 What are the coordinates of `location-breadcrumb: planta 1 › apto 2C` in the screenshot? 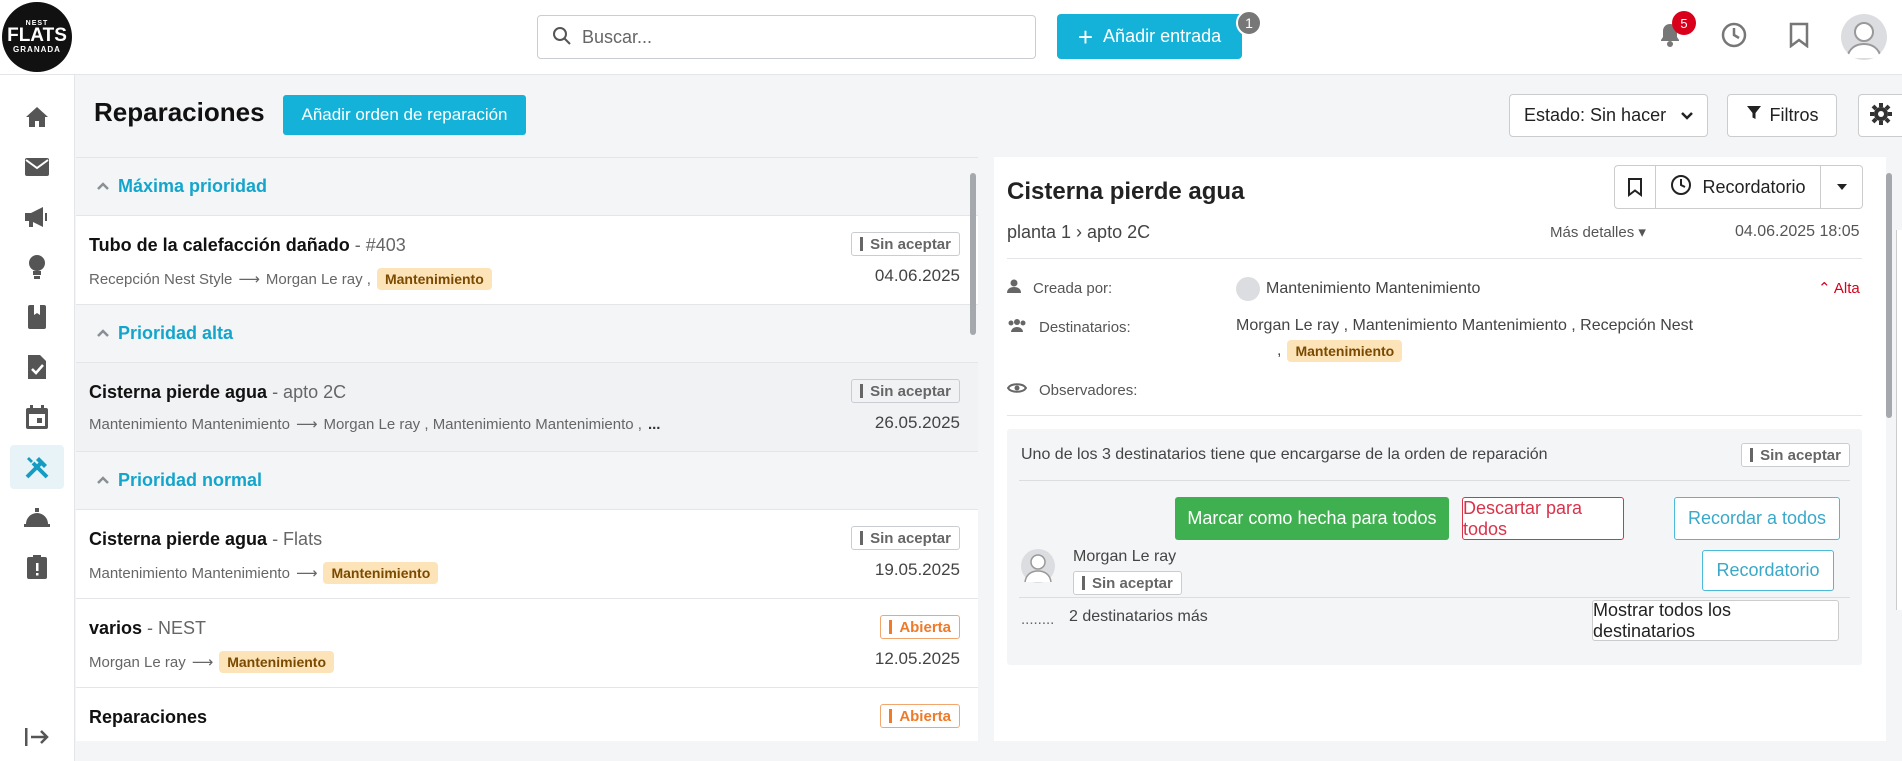 It's located at (1079, 232).